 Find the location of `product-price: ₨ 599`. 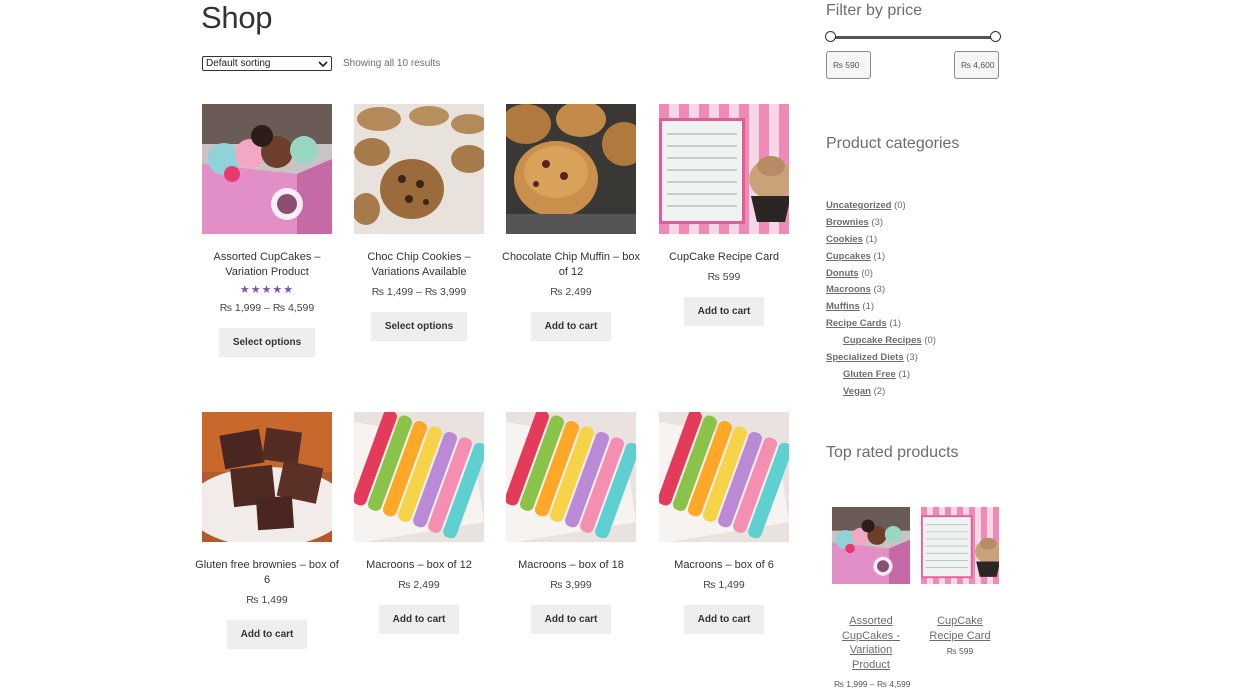

product-price: ₨ 599 is located at coordinates (724, 277).